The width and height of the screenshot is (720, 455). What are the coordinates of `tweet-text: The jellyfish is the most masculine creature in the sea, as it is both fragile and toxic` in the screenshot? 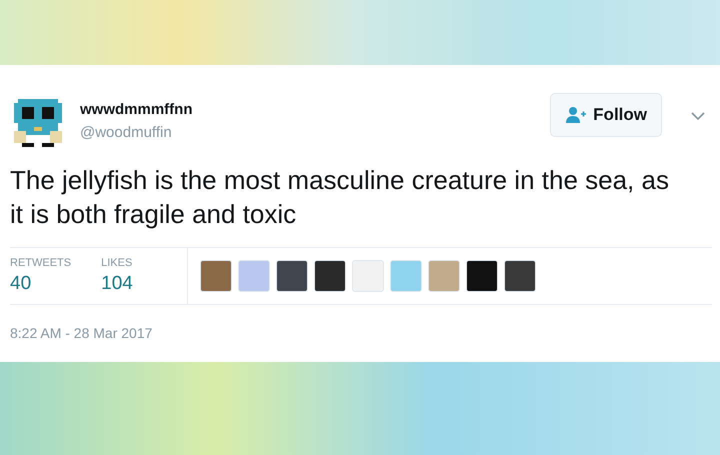 It's located at (340, 197).